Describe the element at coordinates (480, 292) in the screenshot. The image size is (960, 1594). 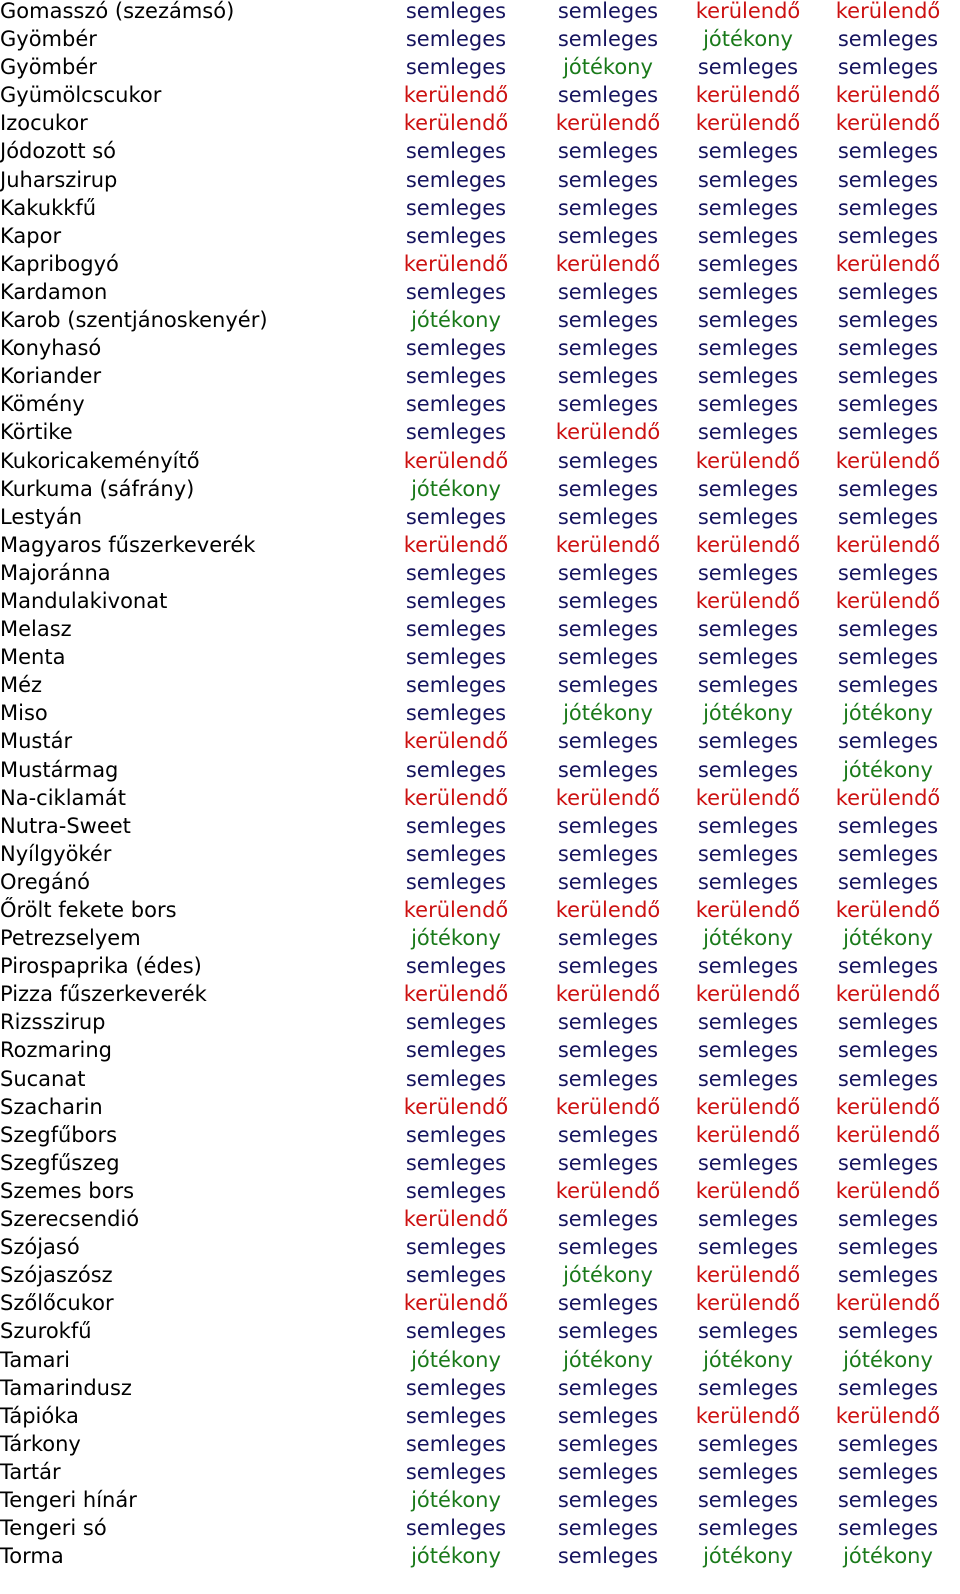
I see `table-row: Kardamon semleges semleges semleges semleges` at that location.